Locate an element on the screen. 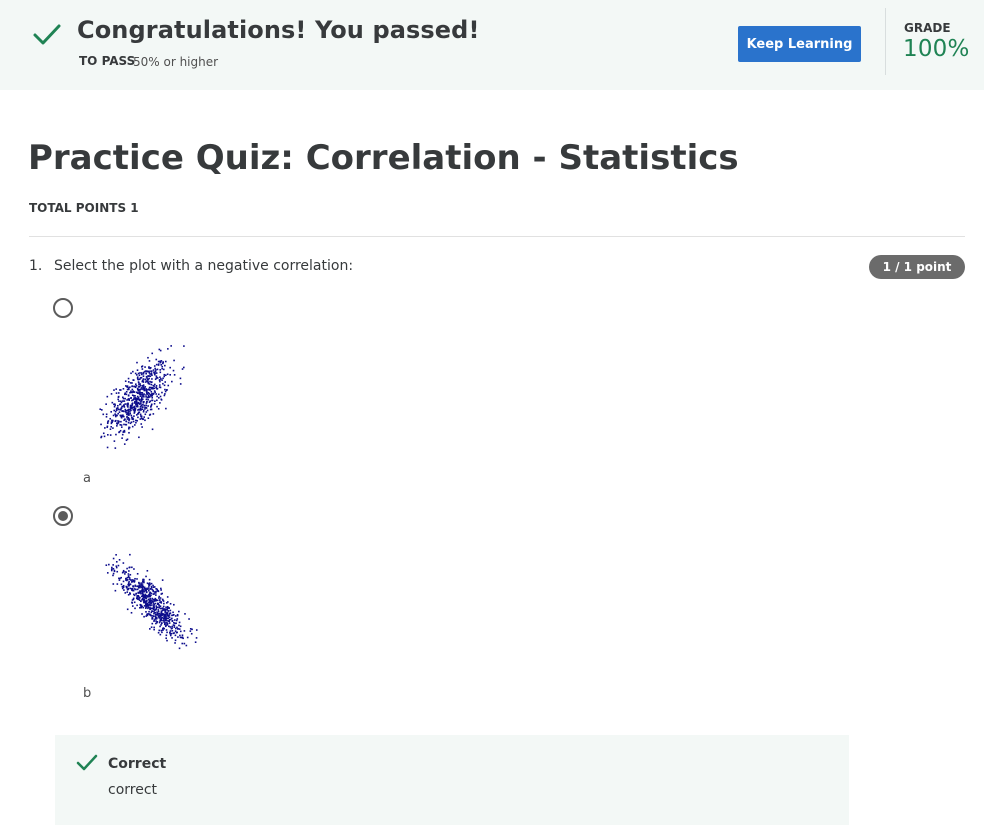 This screenshot has height=825, width=984. option-b-scatter-plot is located at coordinates (148, 605).